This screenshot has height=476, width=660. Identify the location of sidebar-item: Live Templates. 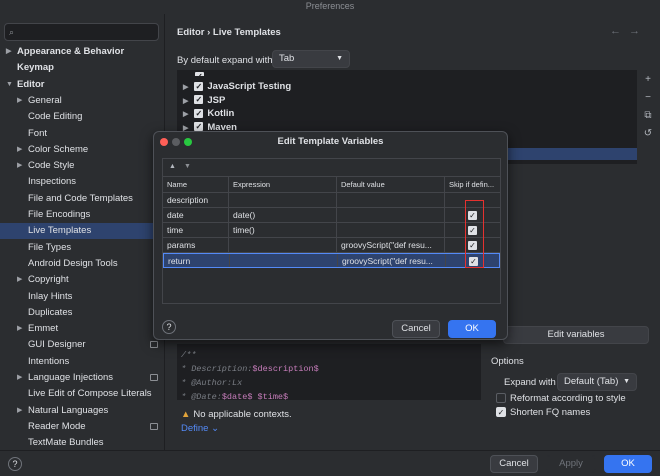
(82, 231).